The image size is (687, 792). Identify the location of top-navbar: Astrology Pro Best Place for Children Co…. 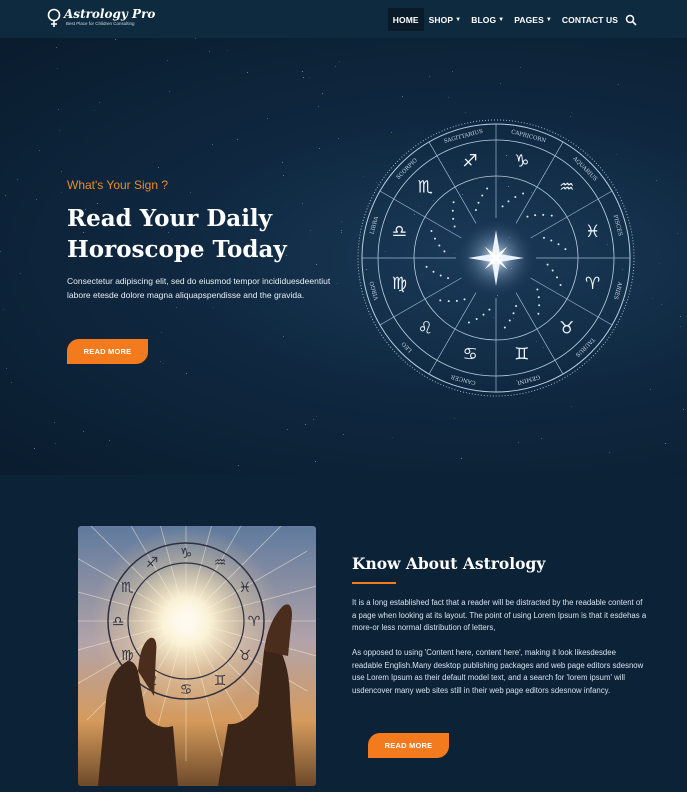
(343, 19).